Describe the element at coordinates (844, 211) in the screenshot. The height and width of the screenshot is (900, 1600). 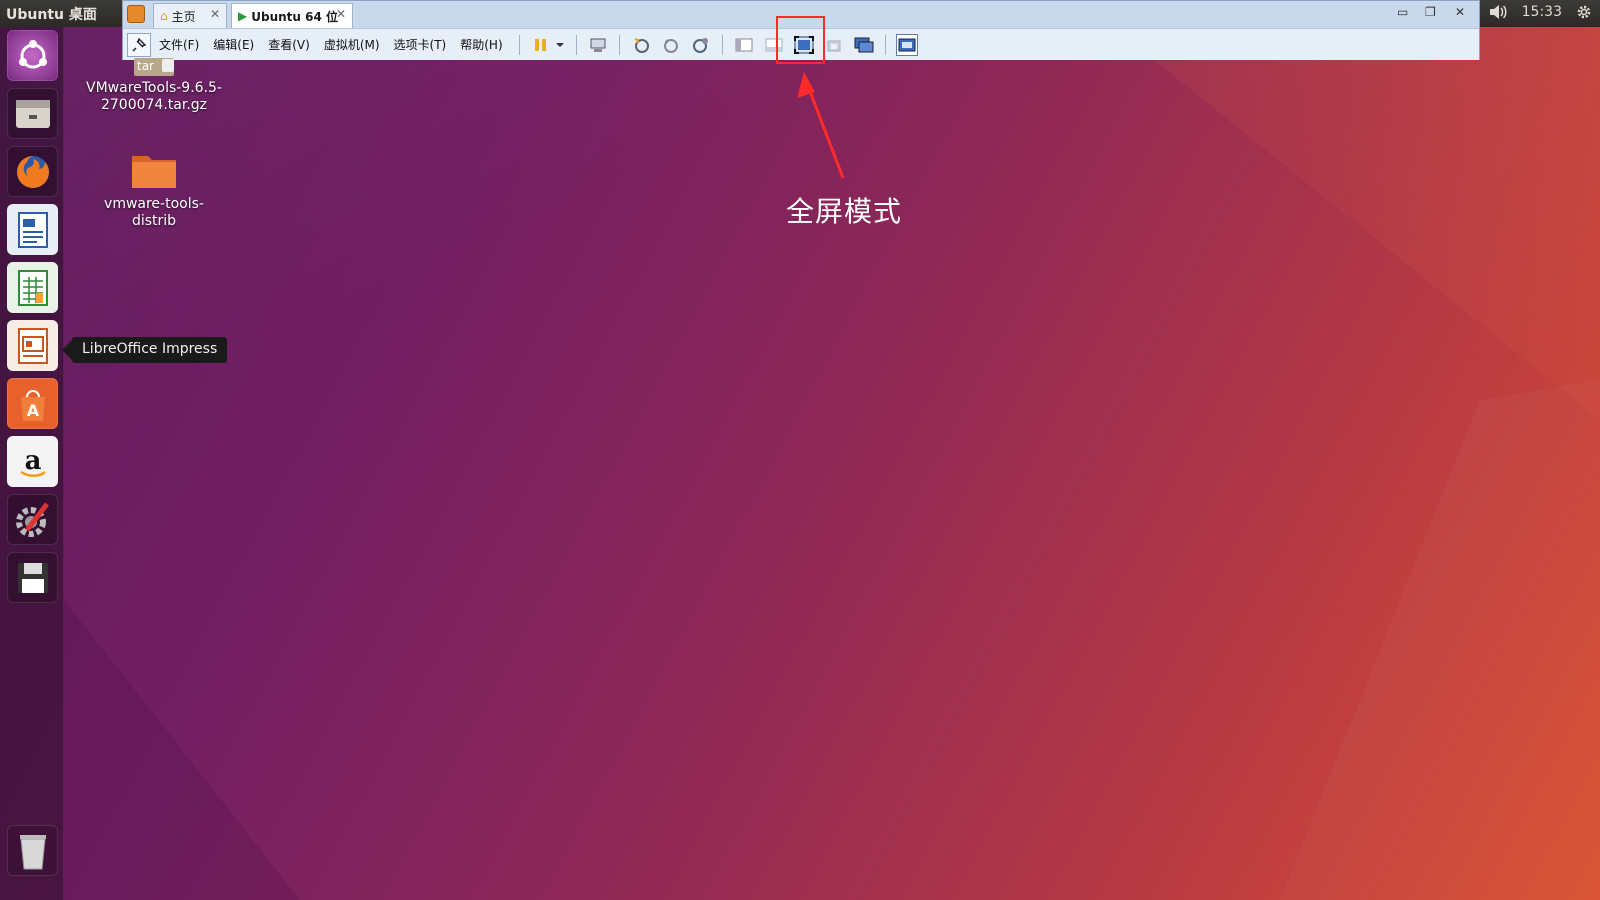
I see `annotation-label: 全屏模式` at that location.